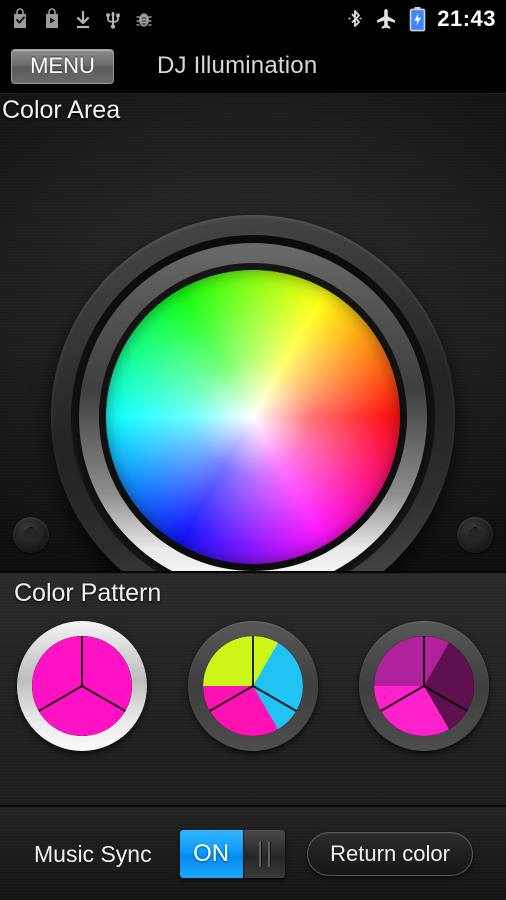  I want to click on color-pattern-list, so click(253, 686).